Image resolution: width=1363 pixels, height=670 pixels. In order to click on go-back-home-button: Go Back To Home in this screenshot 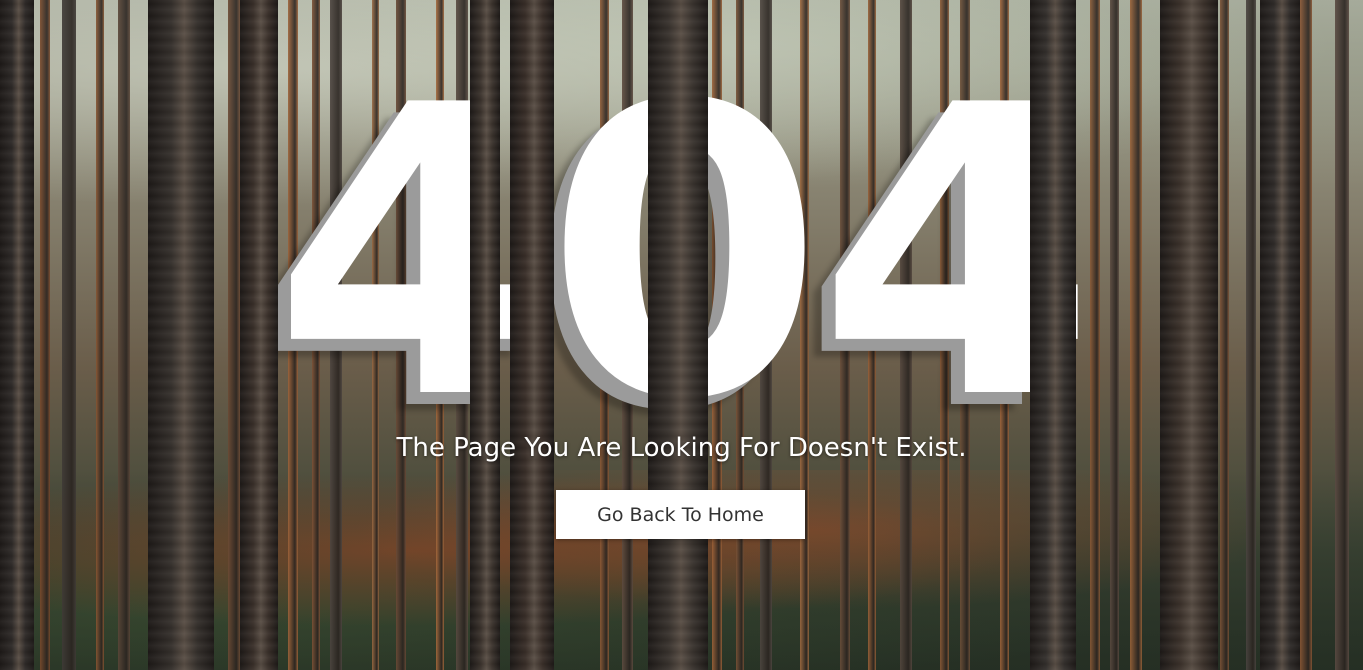, I will do `click(680, 514)`.